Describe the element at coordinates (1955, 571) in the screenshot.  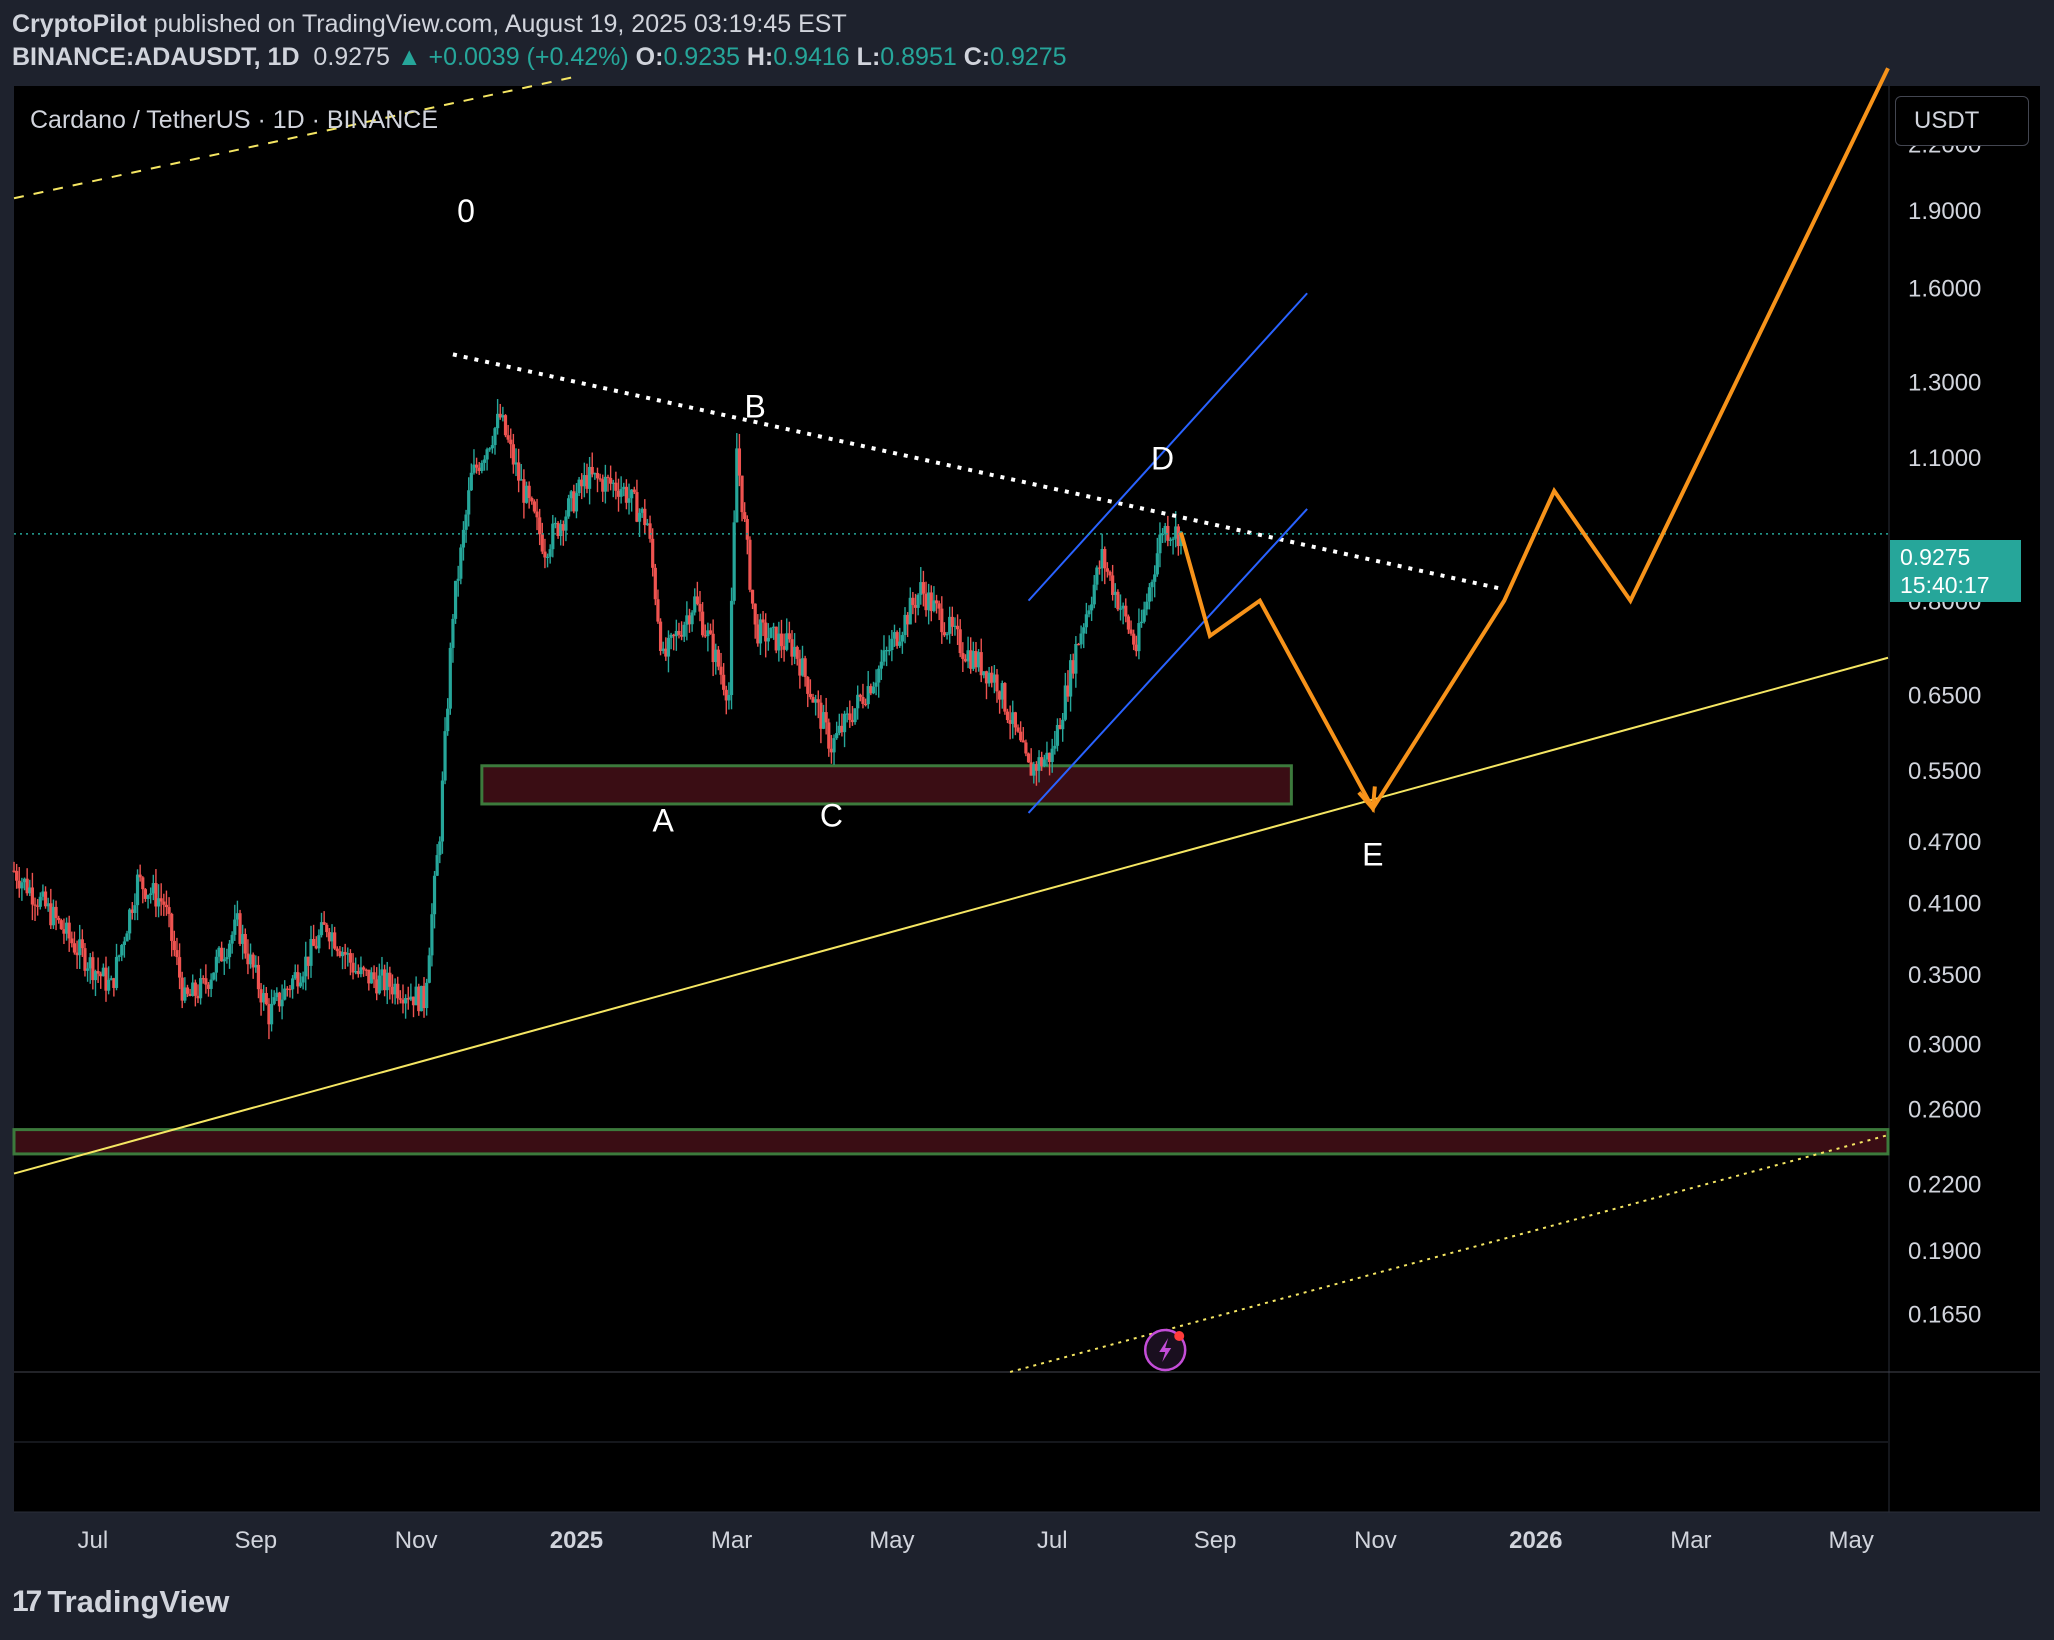
I see `current-price-tag: 0.9275 15:40:17` at that location.